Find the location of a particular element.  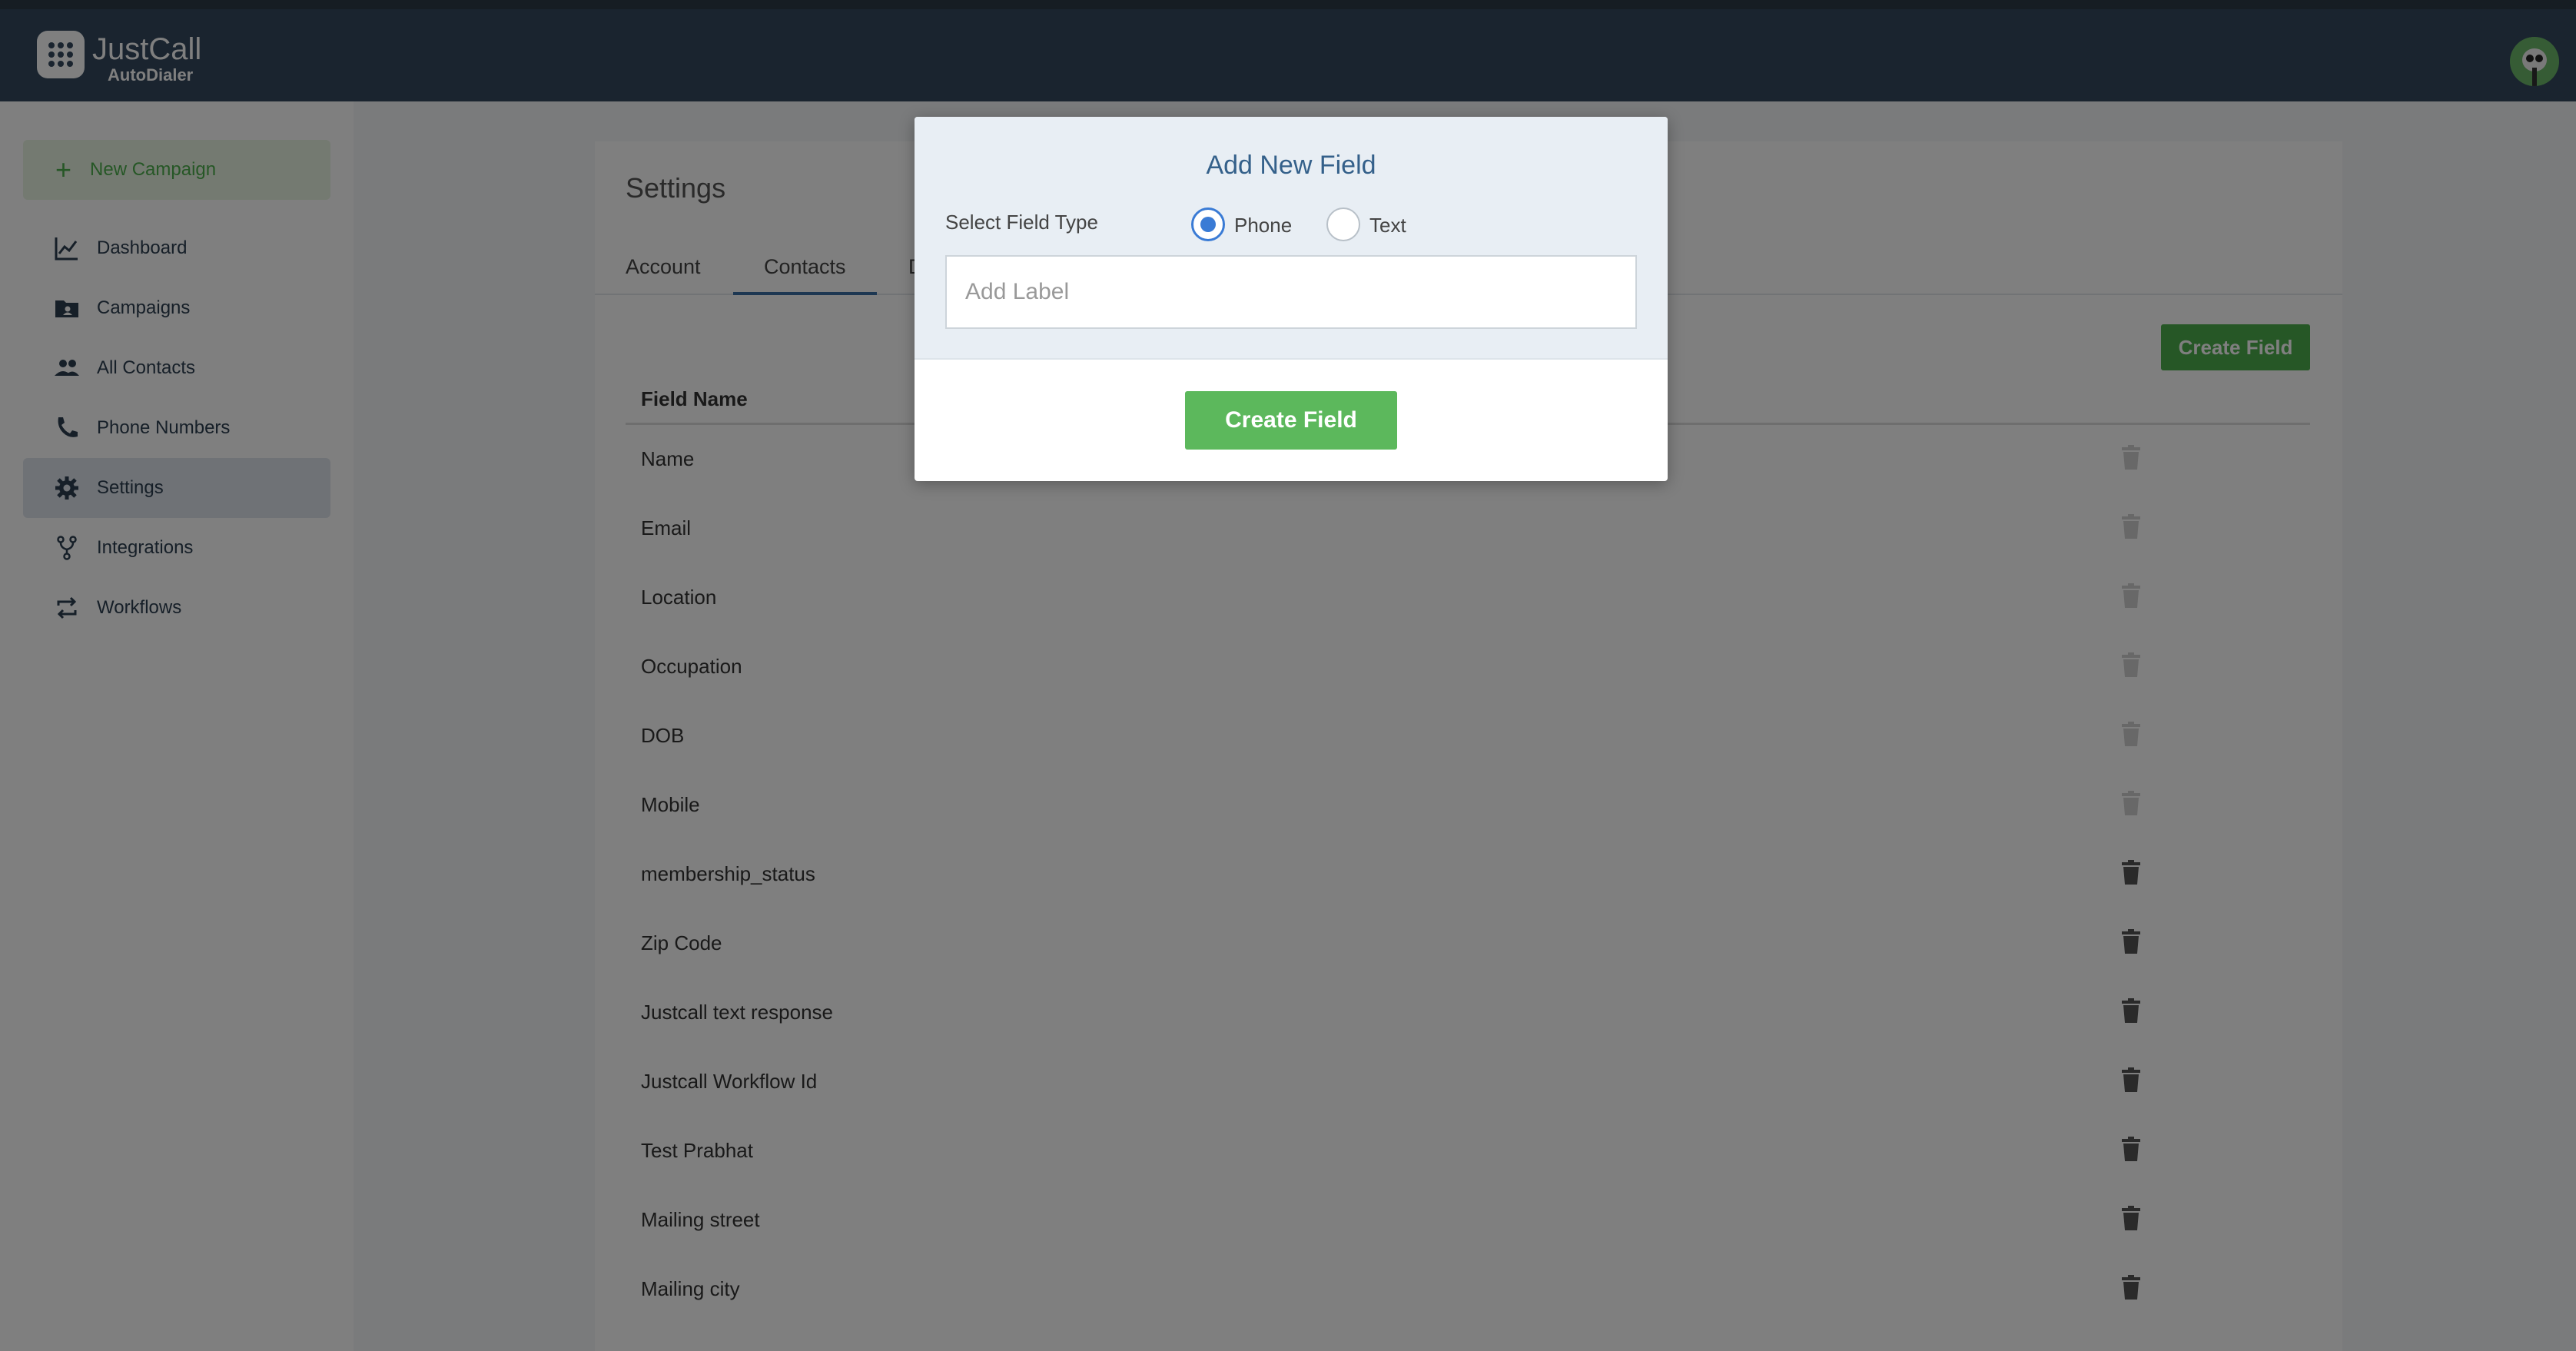

radio-phone-label: Phone is located at coordinates (1263, 225).